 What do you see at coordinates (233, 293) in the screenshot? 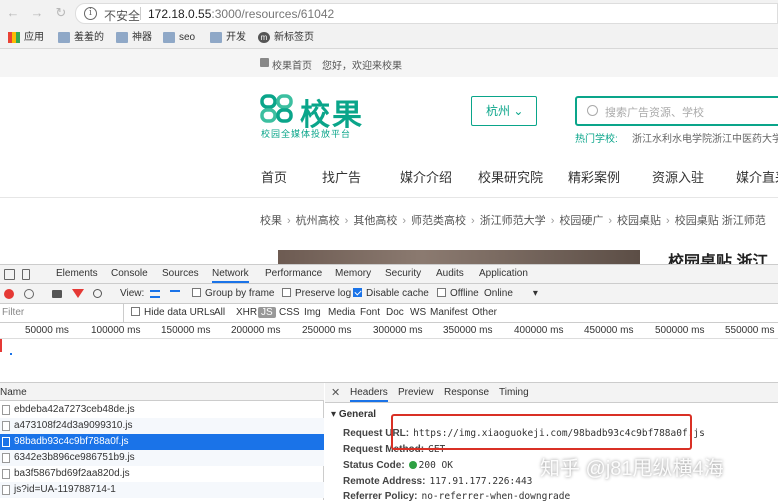
I see `group-by-frame-checkbox: Group by frame` at bounding box center [233, 293].